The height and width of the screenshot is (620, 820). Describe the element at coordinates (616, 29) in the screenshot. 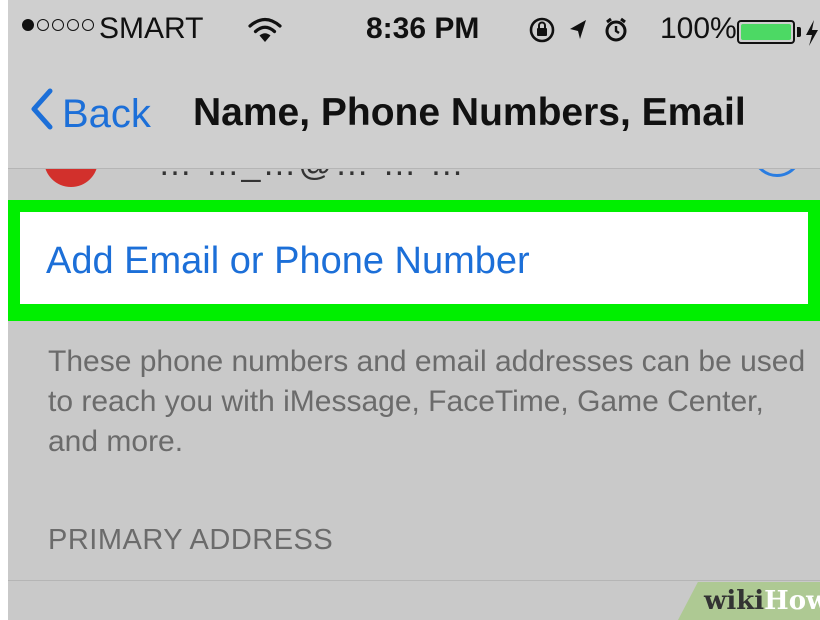

I see `alarm-icon` at that location.